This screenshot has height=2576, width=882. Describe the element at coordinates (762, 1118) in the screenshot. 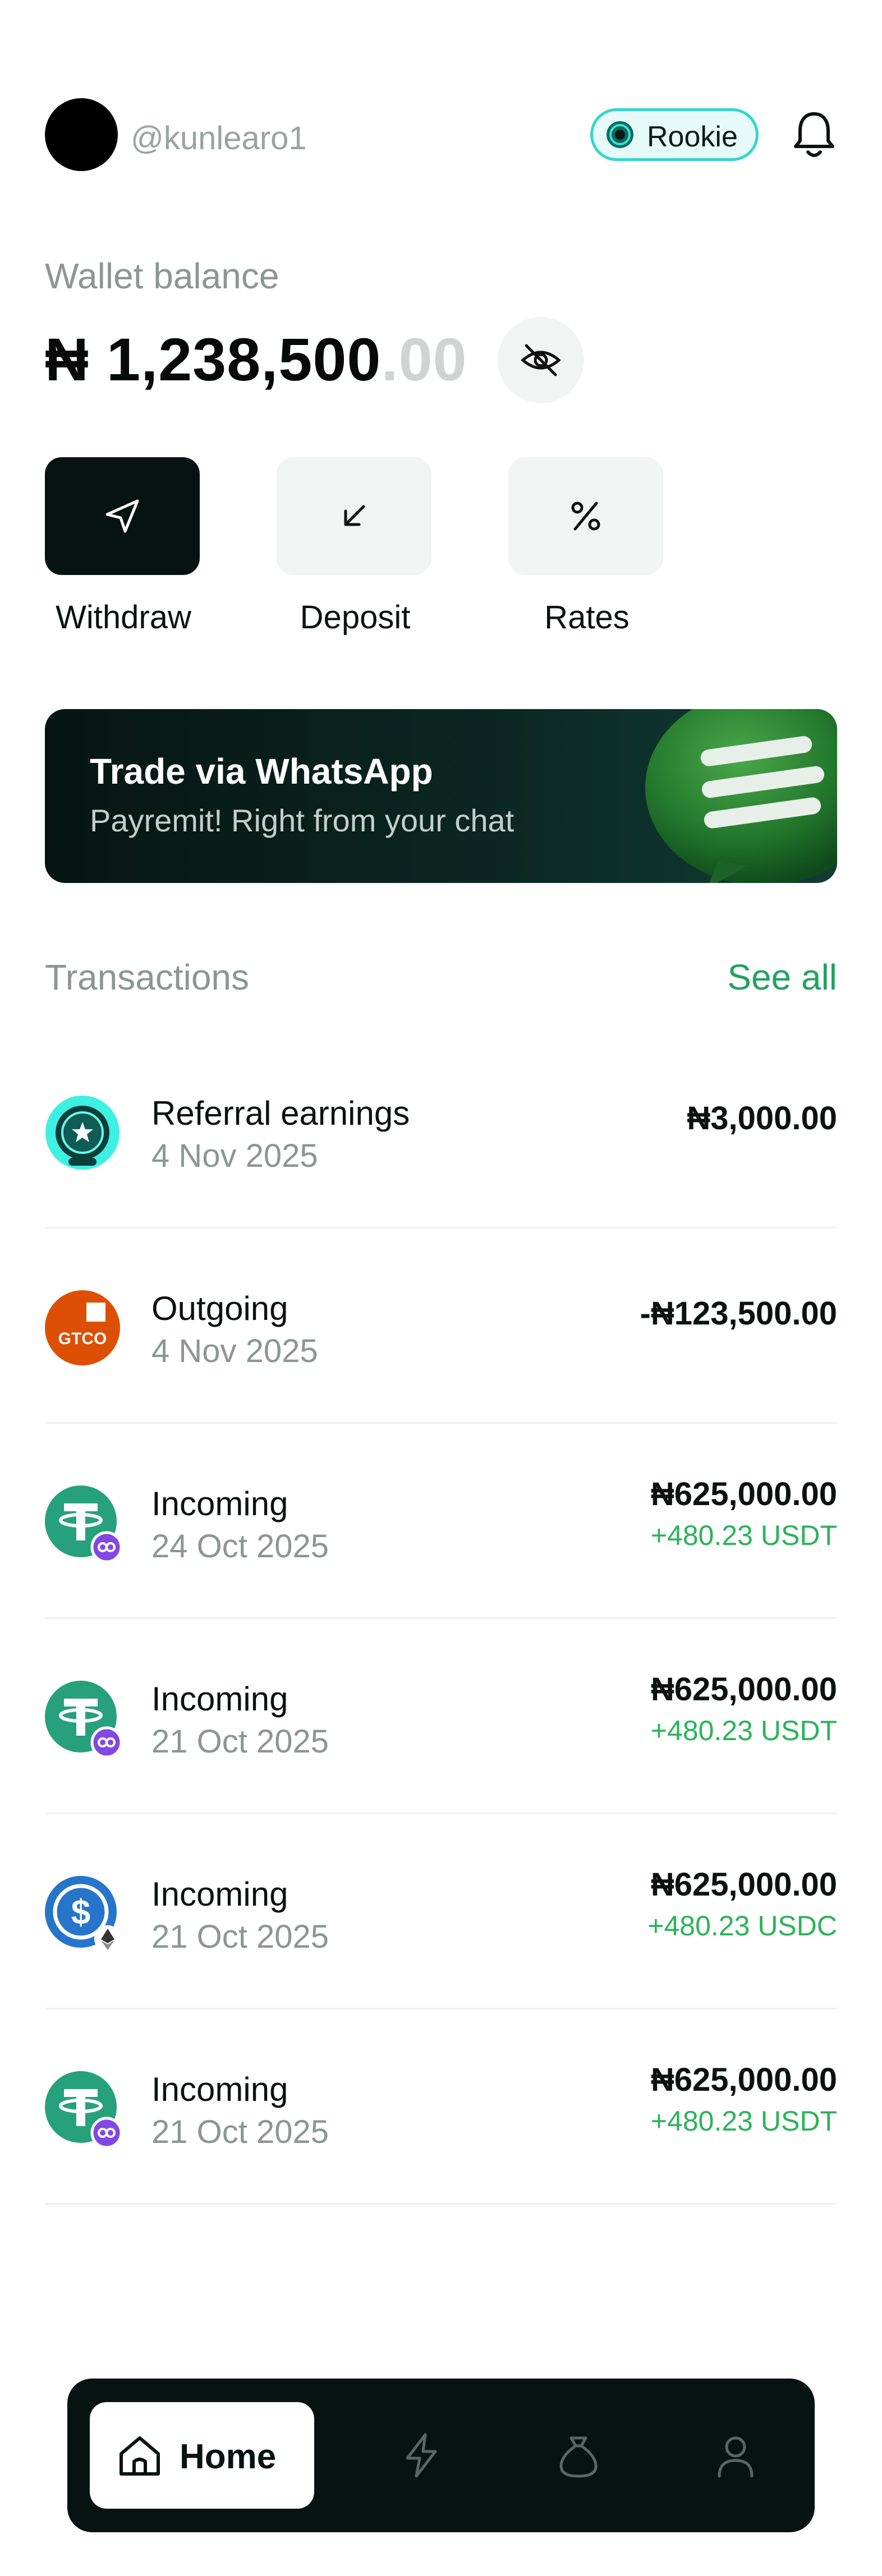

I see `transaction-amount: ₦3,000.00` at that location.